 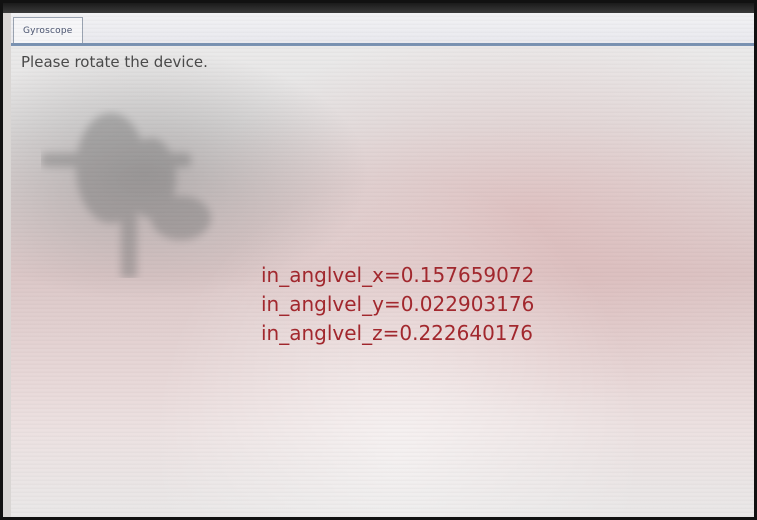 I want to click on instruction-text: Please rotate the device., so click(x=114, y=62).